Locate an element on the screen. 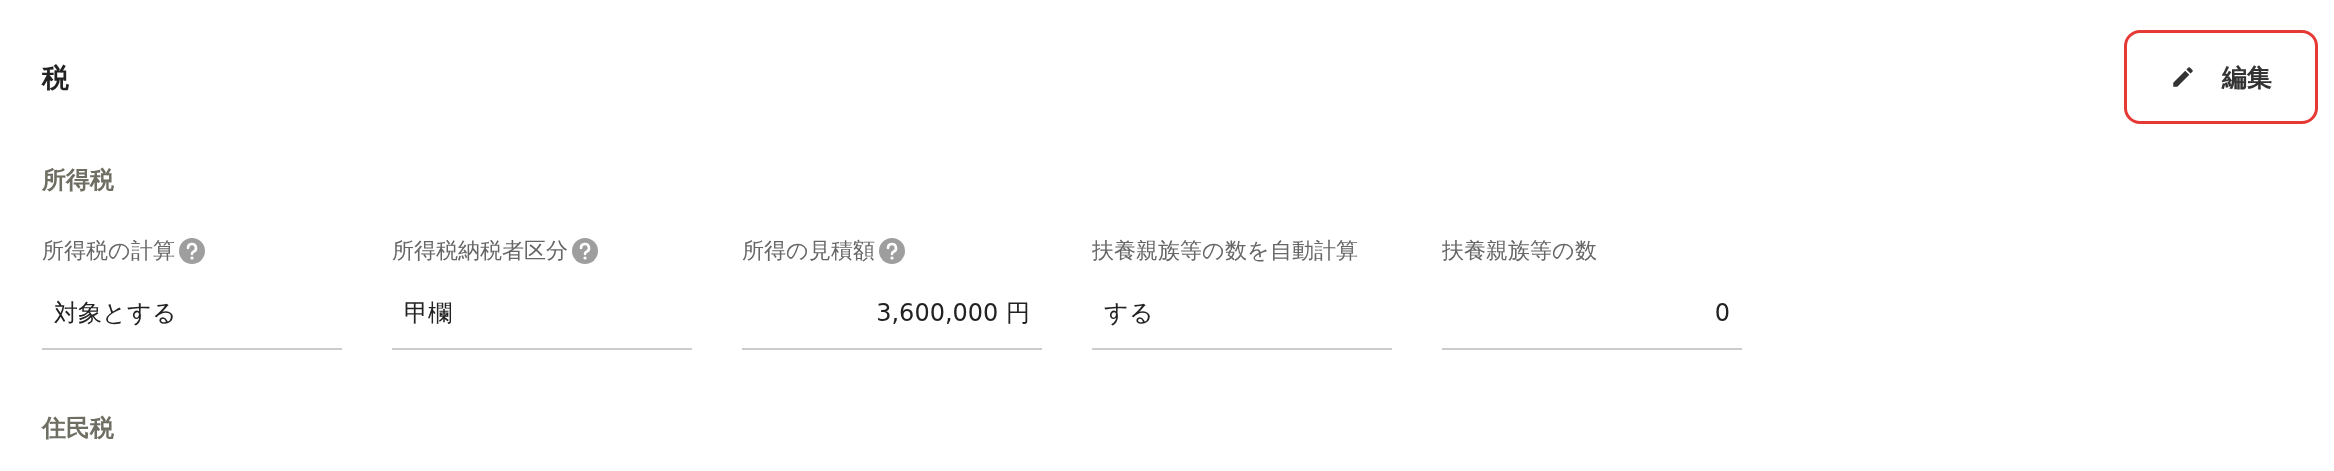 The height and width of the screenshot is (471, 2334). subsection-heading: 所得税 is located at coordinates (78, 180).